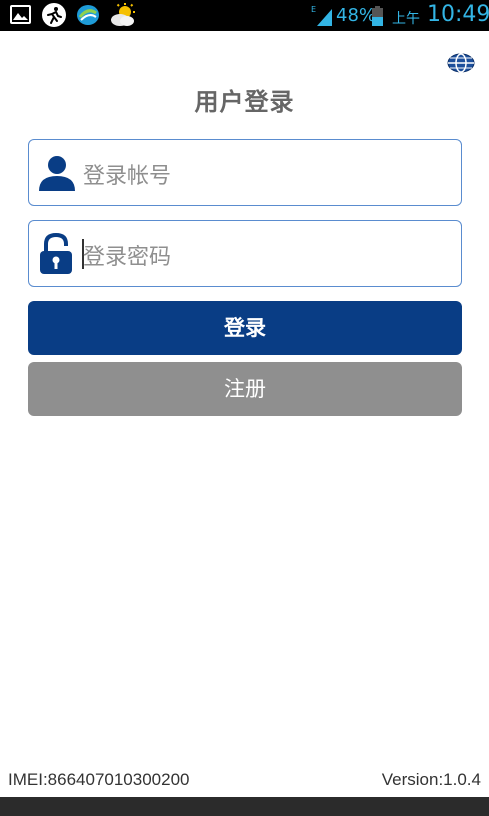 Image resolution: width=489 pixels, height=816 pixels. Describe the element at coordinates (458, 14) in the screenshot. I see `clock-time: 10:49` at that location.